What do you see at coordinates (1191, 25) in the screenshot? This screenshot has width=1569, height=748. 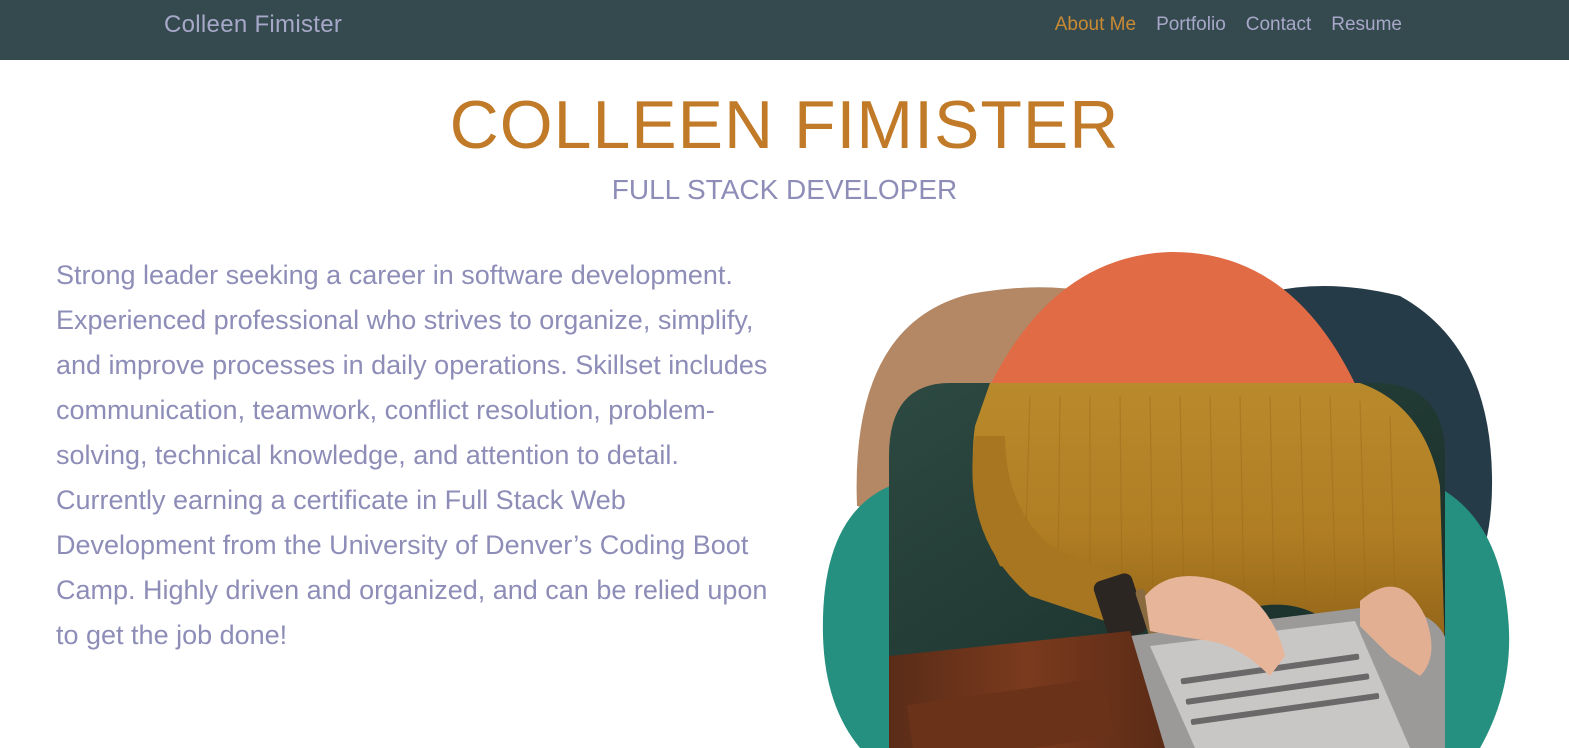 I see `nav-link-portfolio: Portfolio` at bounding box center [1191, 25].